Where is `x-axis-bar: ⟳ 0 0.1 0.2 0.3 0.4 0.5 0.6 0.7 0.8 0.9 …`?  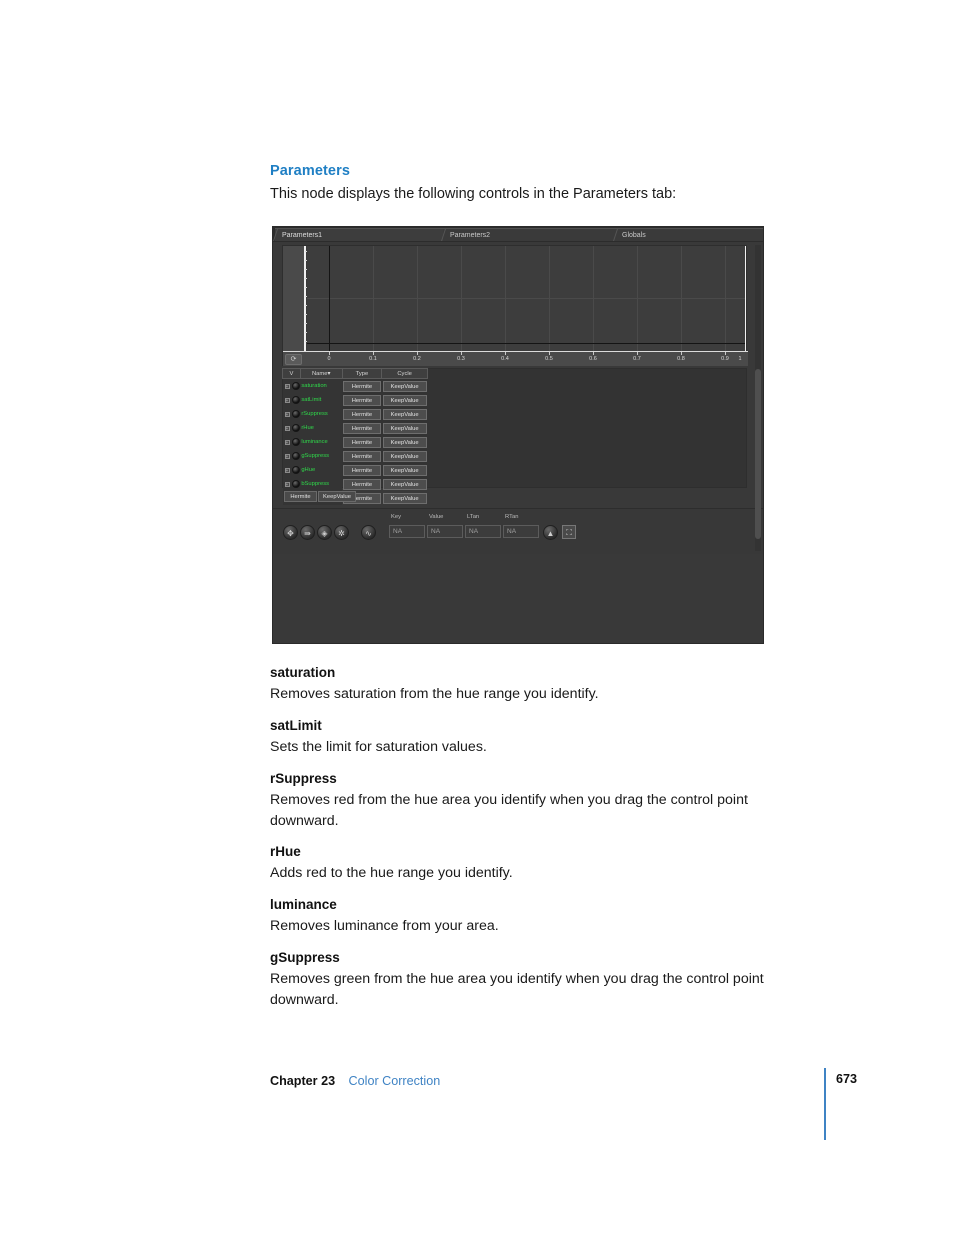 x-axis-bar: ⟳ 0 0.1 0.2 0.3 0.4 0.5 0.6 0.7 0.8 0.9 … is located at coordinates (515, 358).